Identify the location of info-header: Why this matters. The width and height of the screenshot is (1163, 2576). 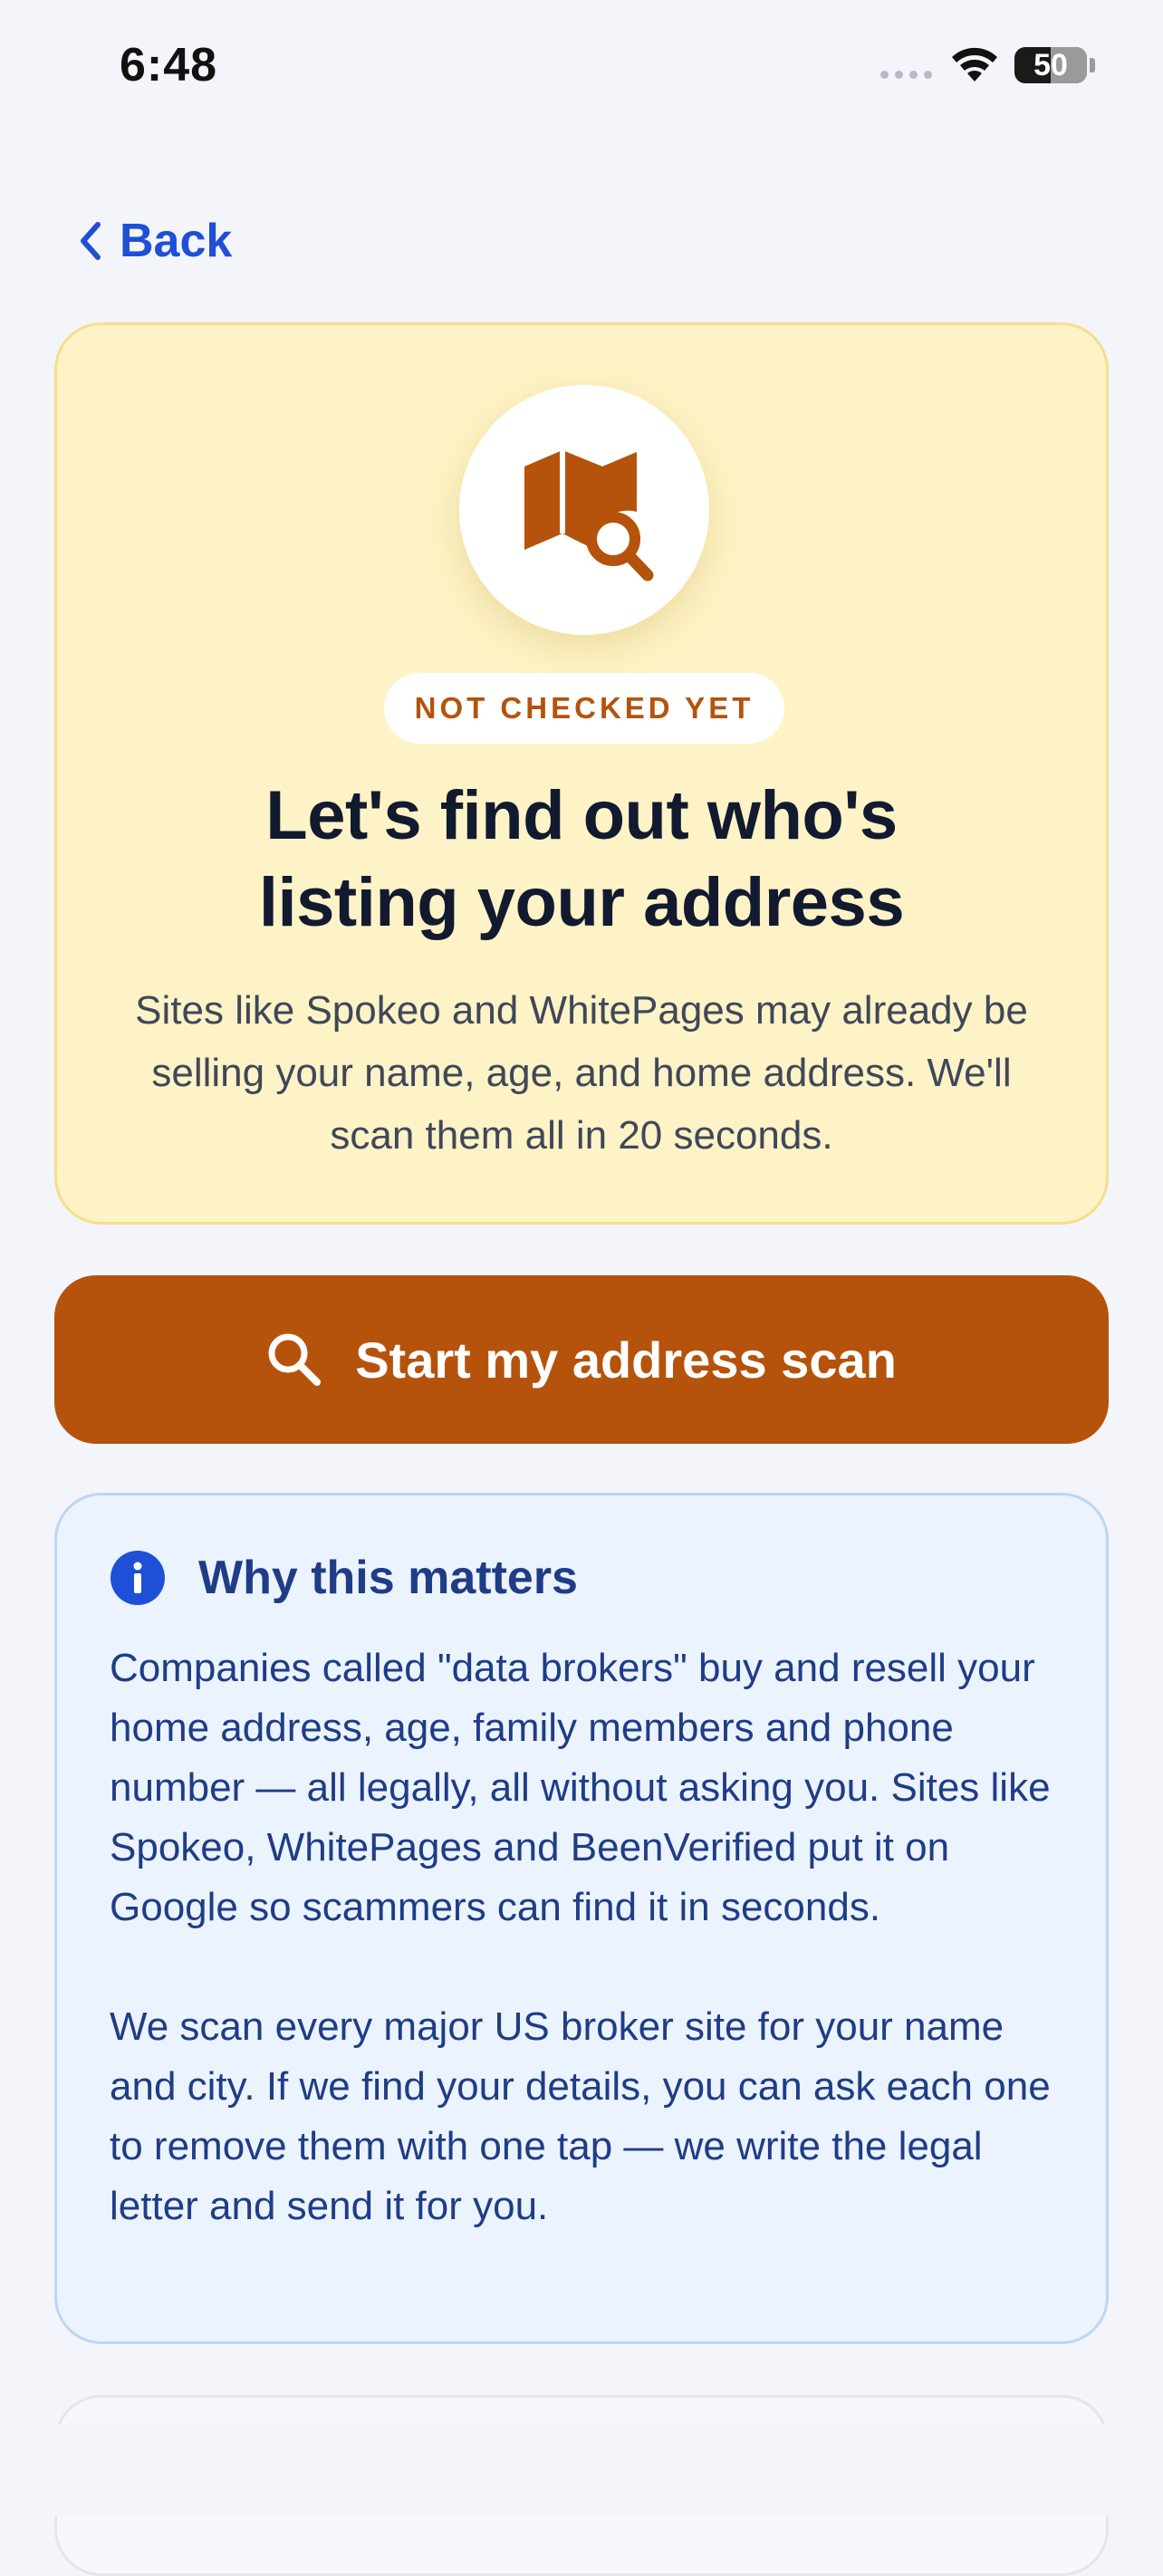
(344, 1578).